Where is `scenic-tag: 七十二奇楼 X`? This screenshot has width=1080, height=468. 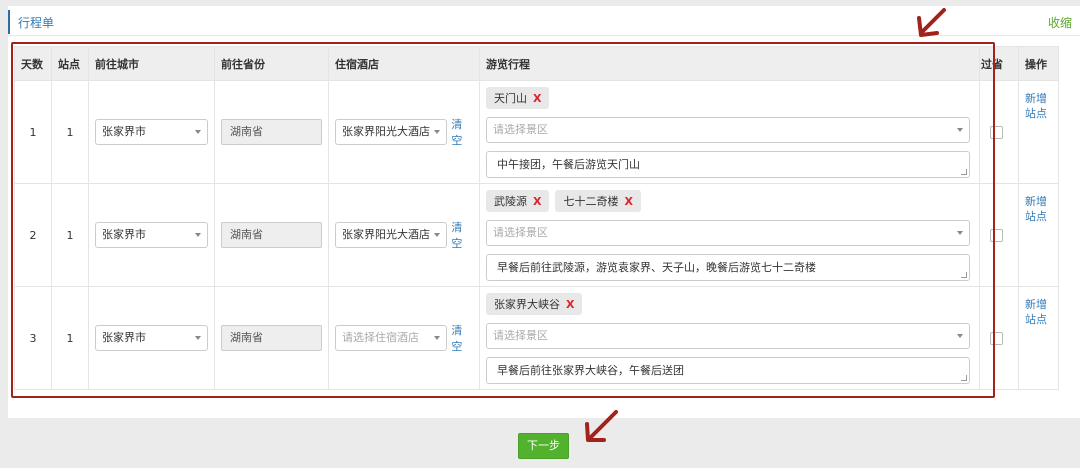 scenic-tag: 七十二奇楼 X is located at coordinates (598, 201).